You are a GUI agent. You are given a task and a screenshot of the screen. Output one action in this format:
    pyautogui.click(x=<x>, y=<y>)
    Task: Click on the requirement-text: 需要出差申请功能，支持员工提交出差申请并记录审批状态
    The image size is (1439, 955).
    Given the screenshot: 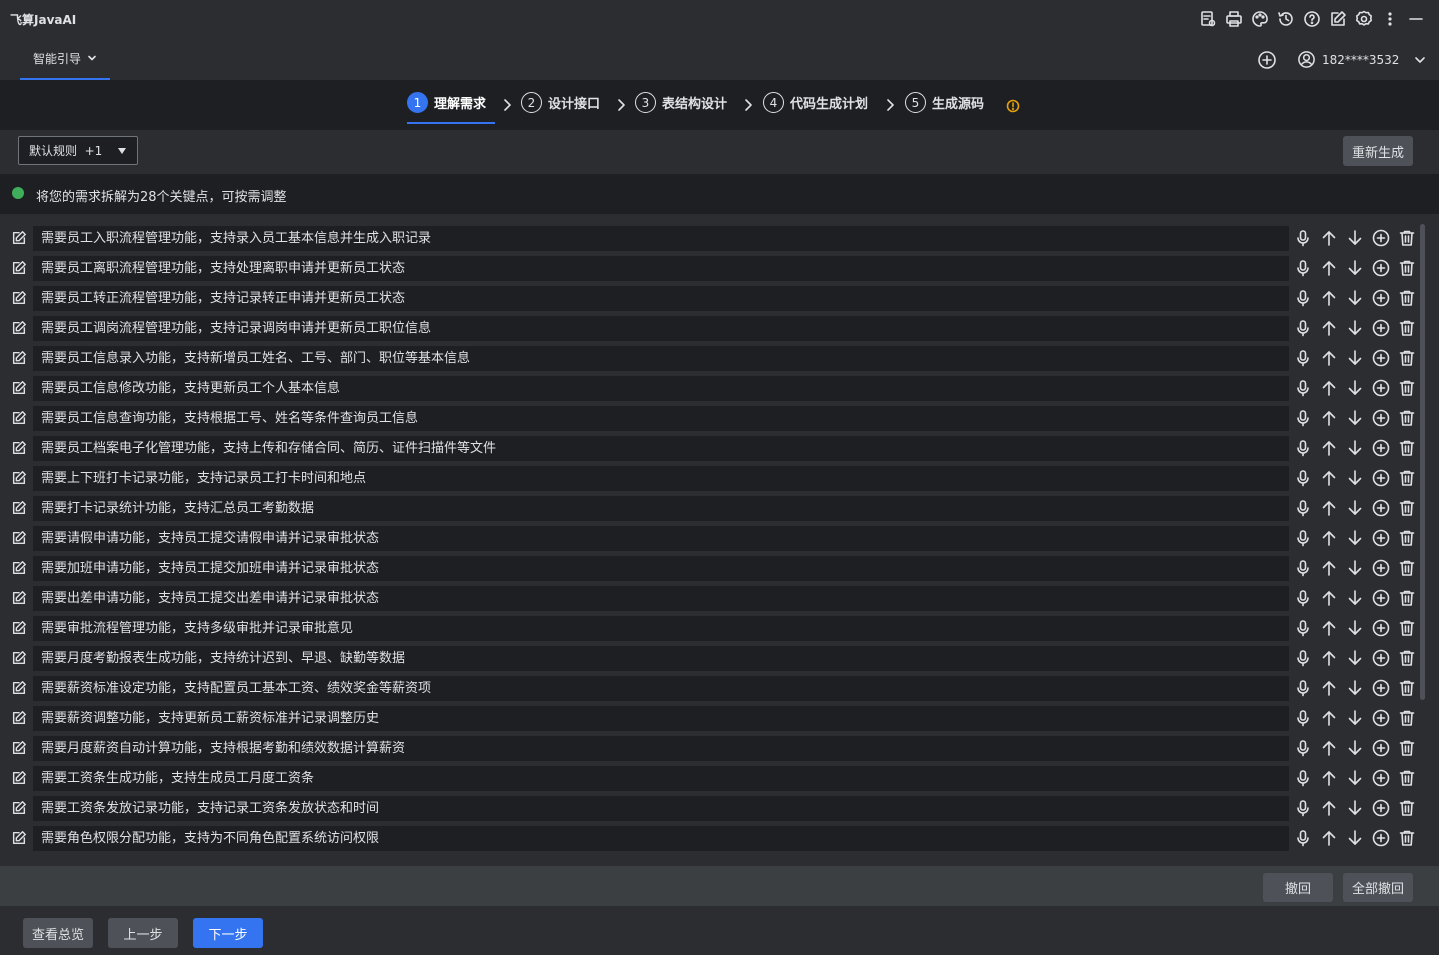 What is the action you would take?
    pyautogui.click(x=661, y=598)
    